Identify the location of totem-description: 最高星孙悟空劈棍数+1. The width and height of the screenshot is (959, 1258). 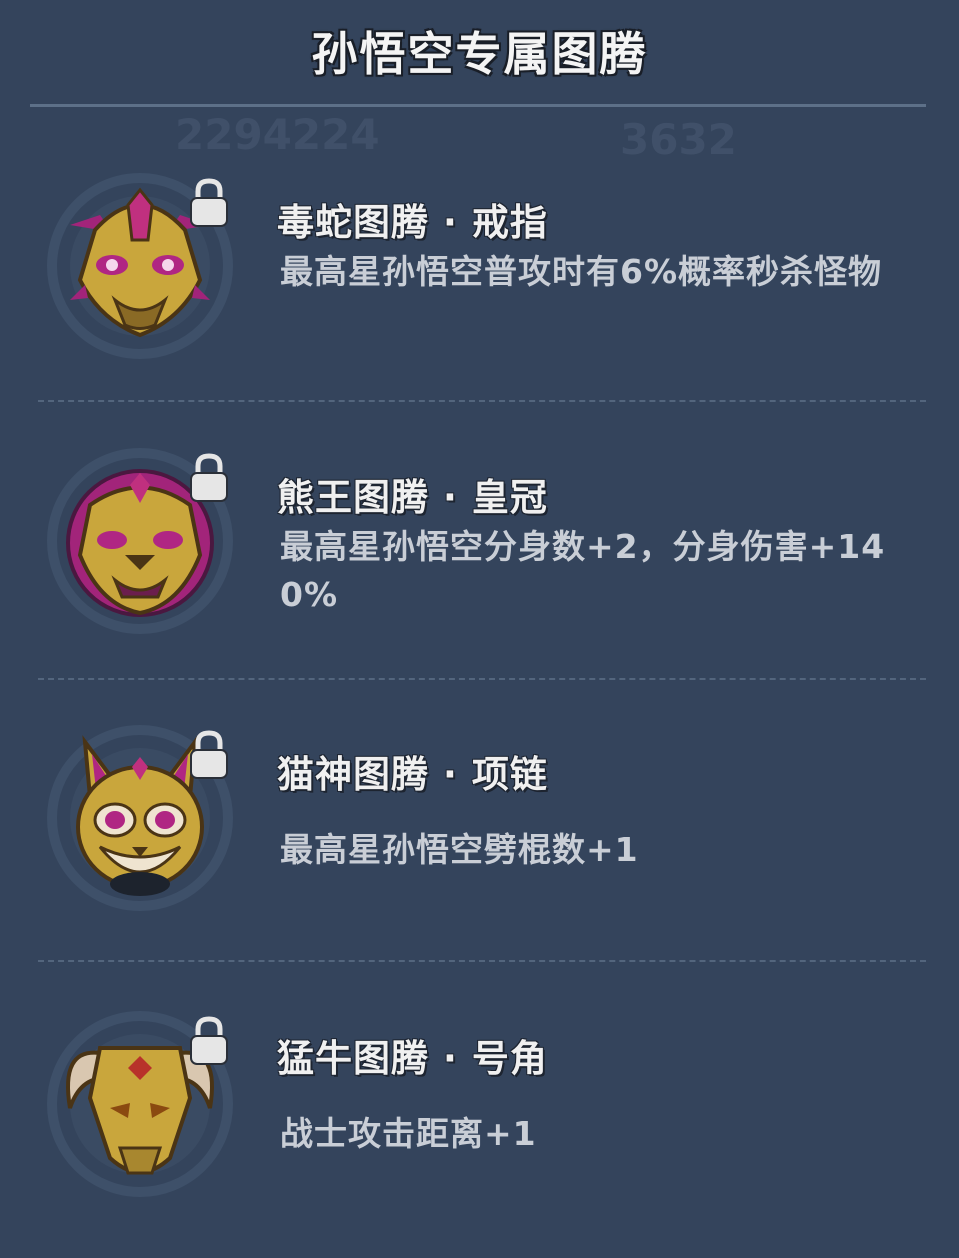
(459, 849).